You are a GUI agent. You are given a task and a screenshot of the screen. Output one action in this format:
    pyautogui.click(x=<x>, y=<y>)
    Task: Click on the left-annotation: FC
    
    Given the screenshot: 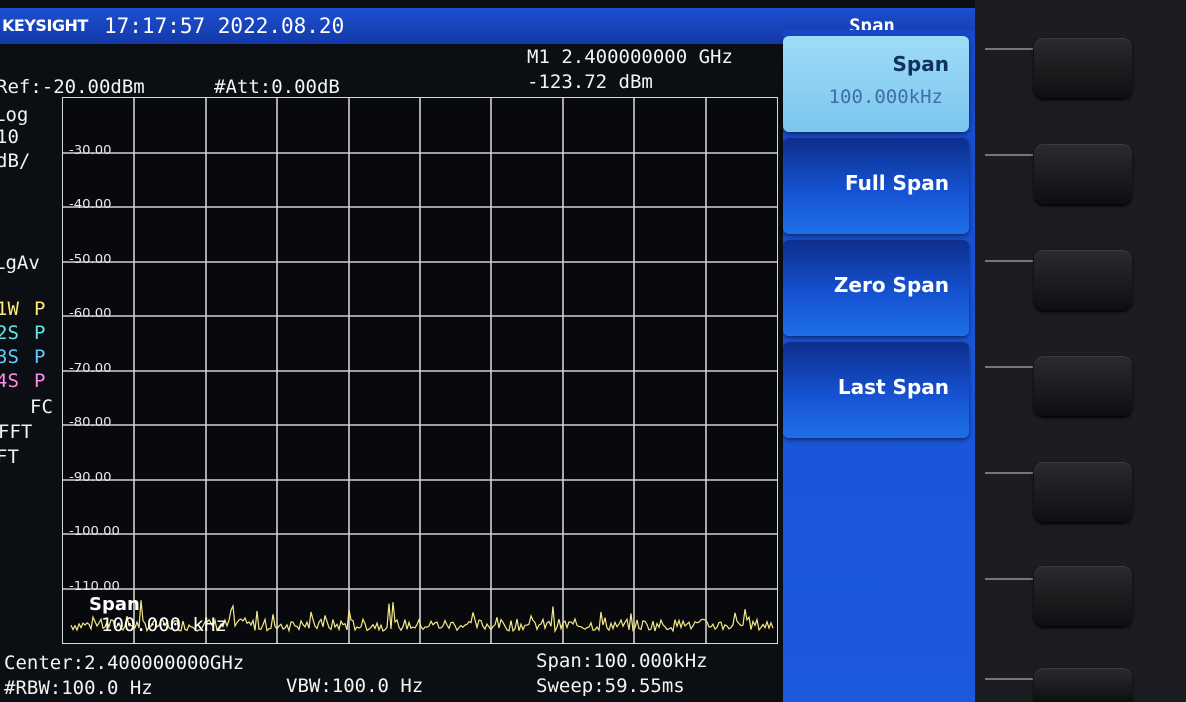 What is the action you would take?
    pyautogui.click(x=41, y=407)
    